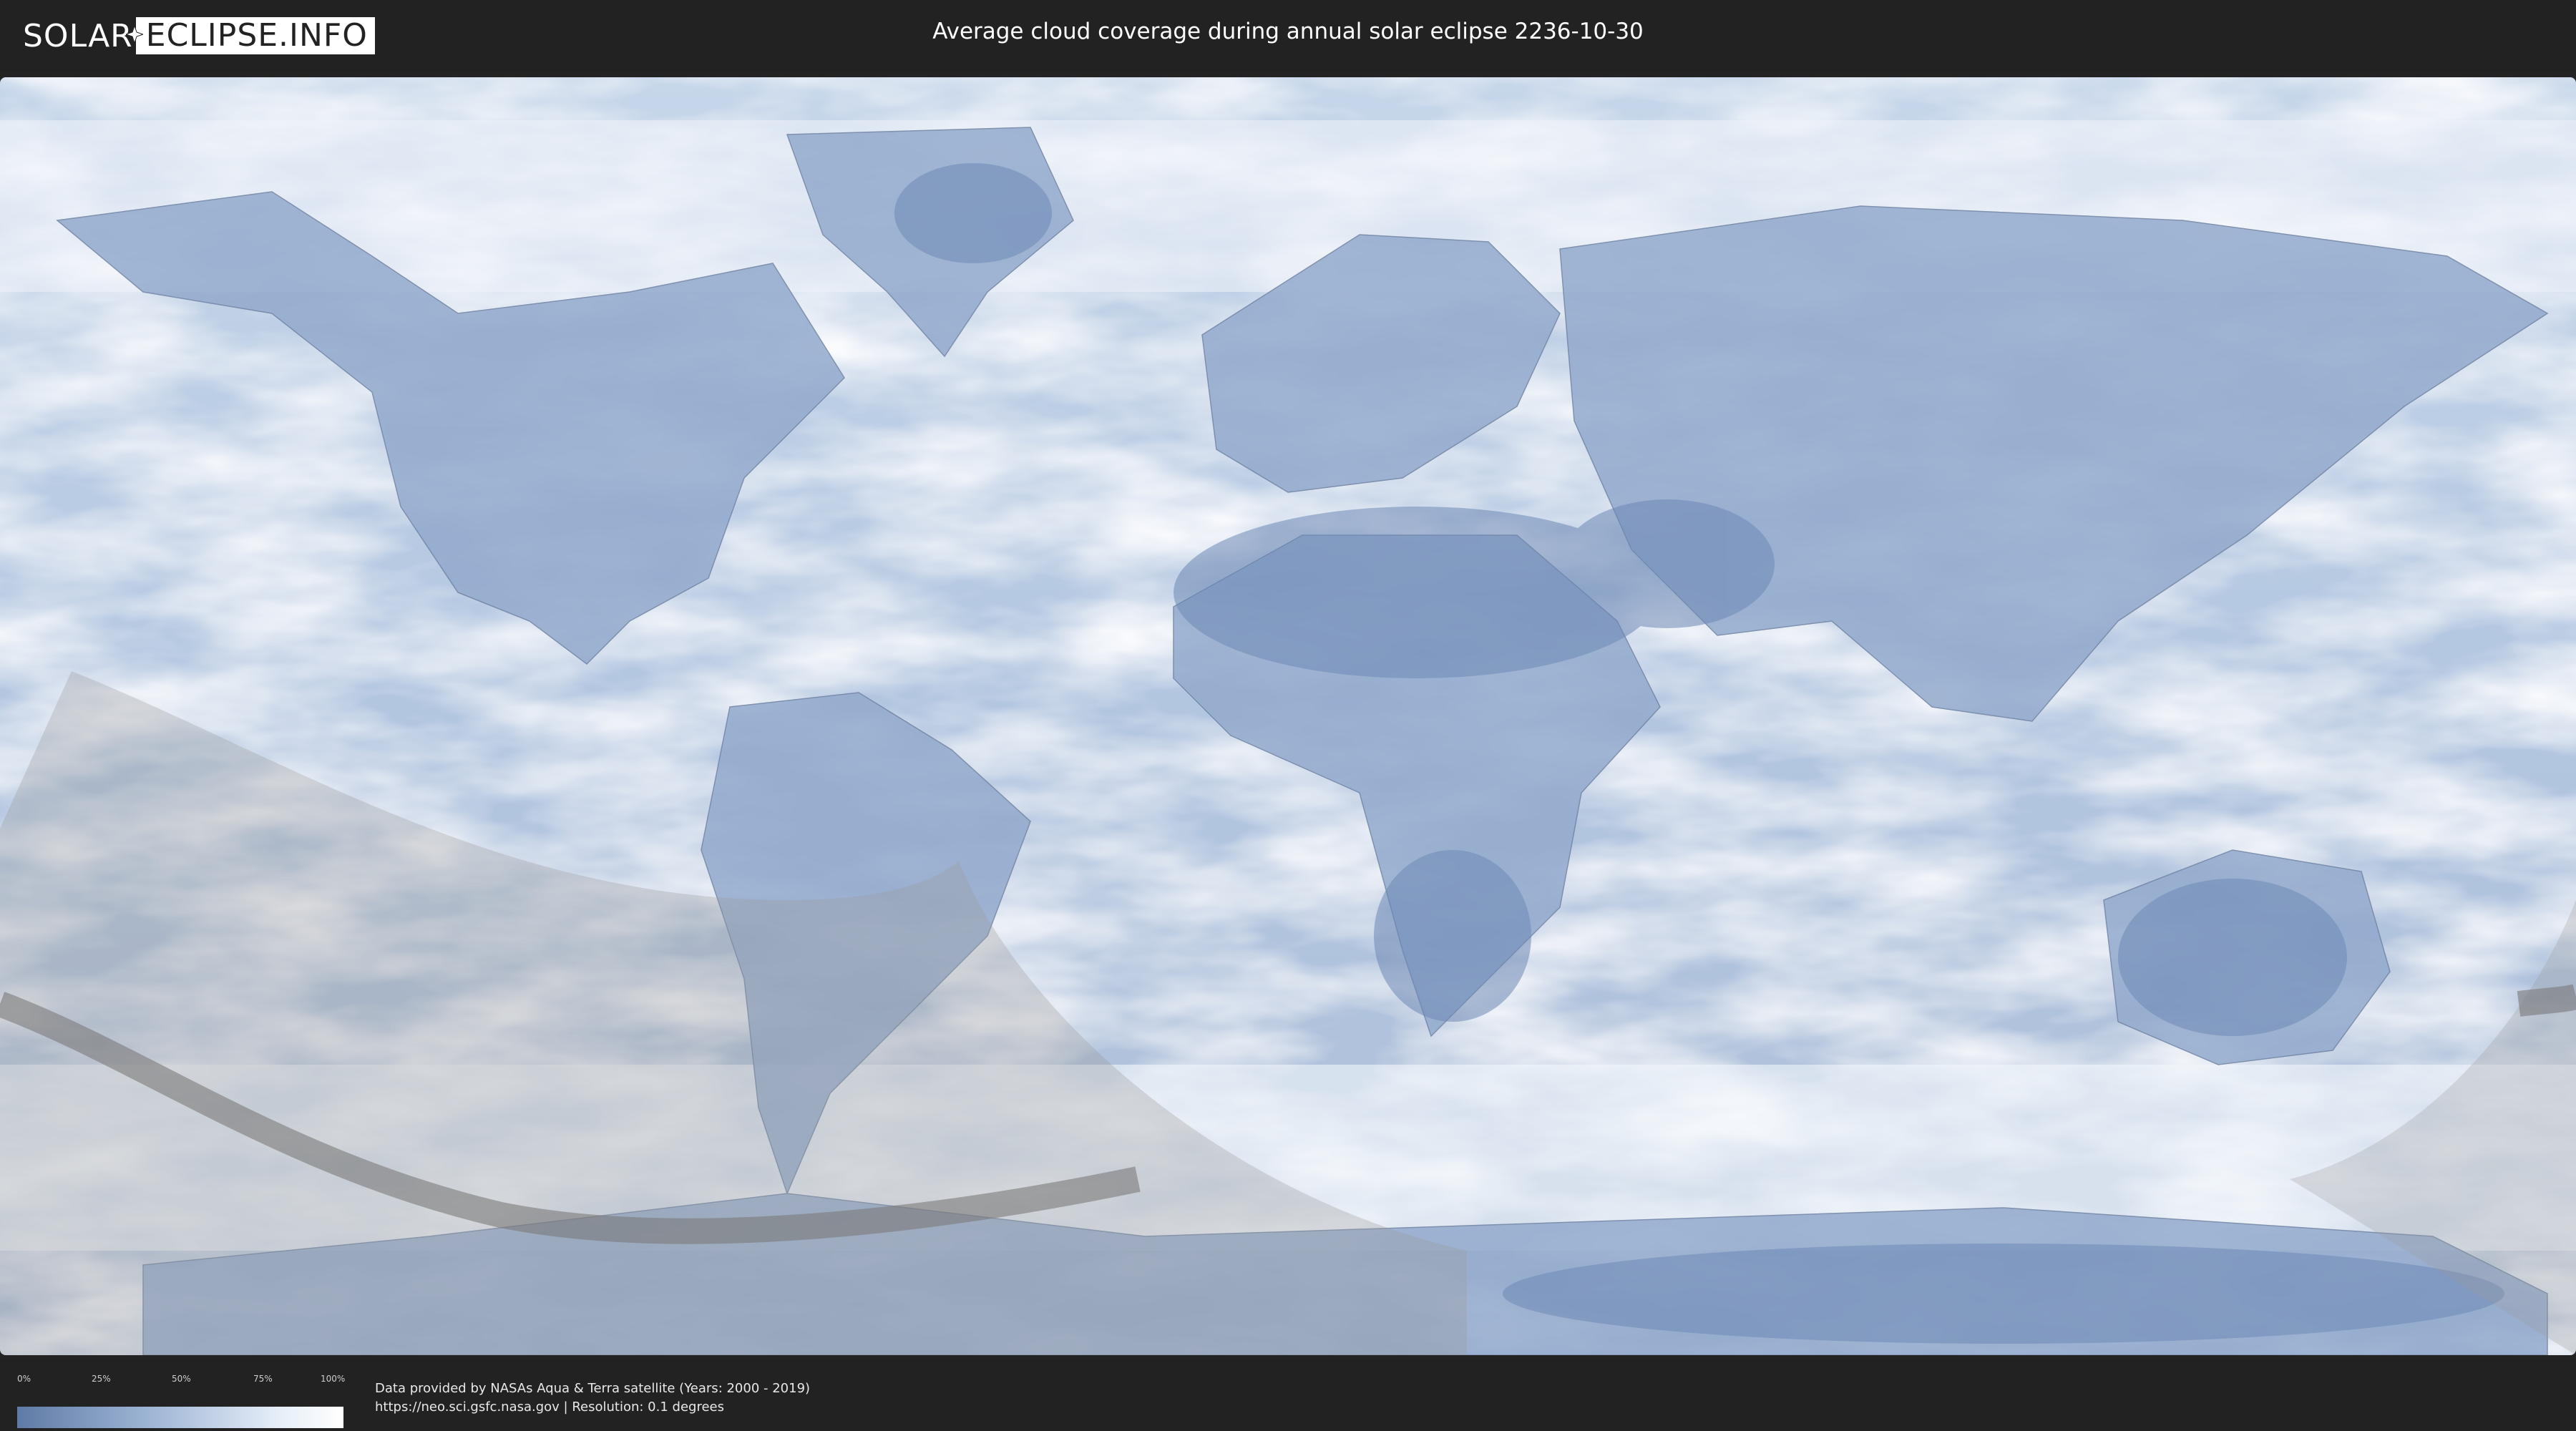 This screenshot has height=1431, width=2576. I want to click on annular-path-band-east, so click(2546, 1001).